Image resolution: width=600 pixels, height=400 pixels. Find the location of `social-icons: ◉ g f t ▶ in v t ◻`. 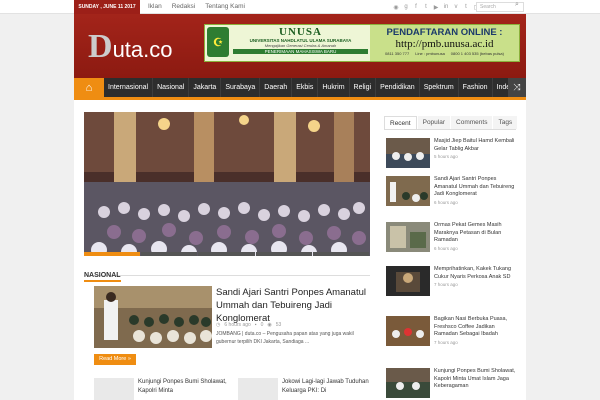

social-icons: ◉ g f t ▶ in v t ◻ is located at coordinates (436, 7).